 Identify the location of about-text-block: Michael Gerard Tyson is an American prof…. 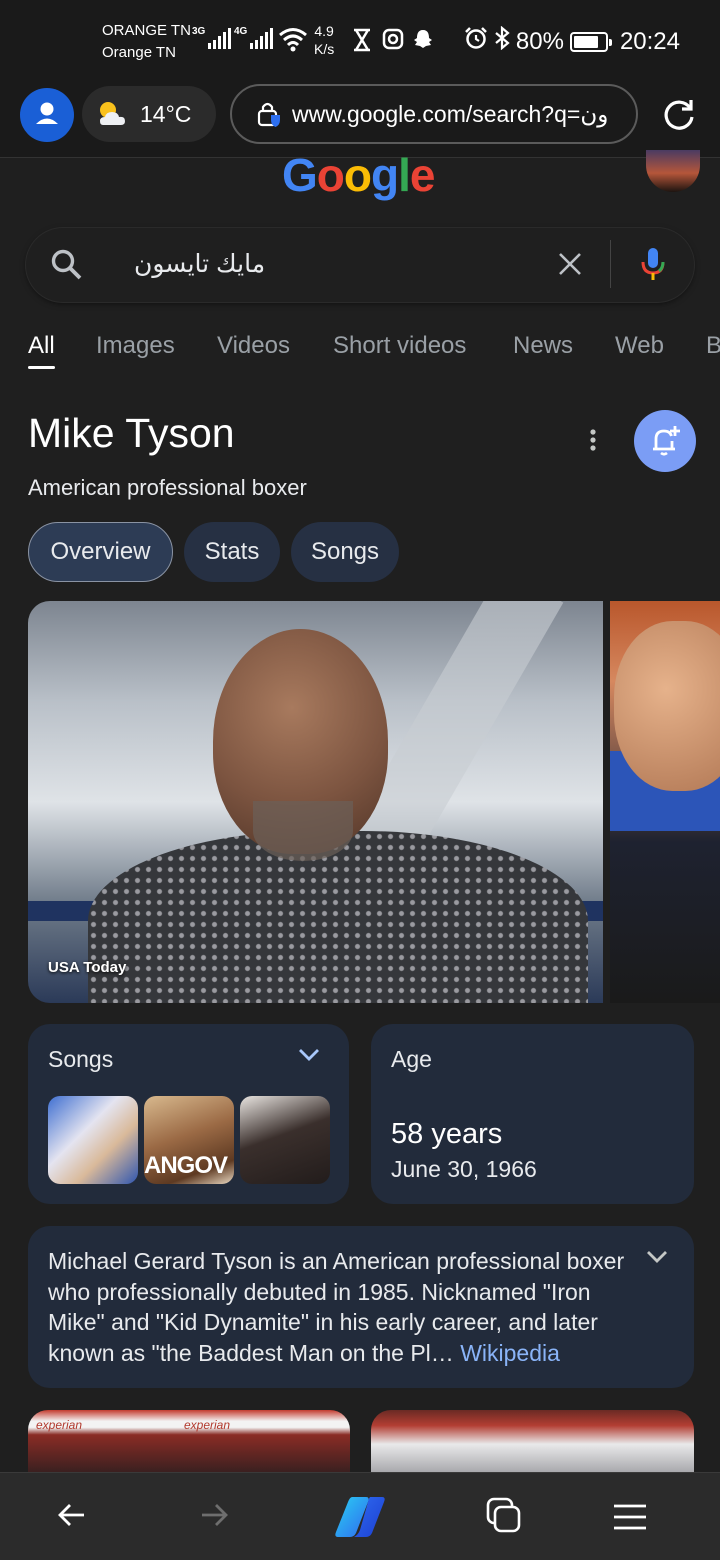
(348, 1307).